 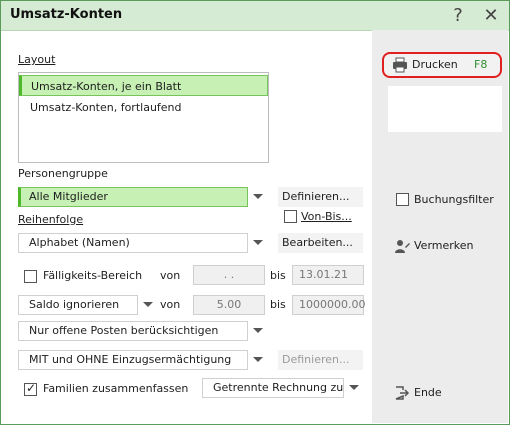 What do you see at coordinates (481, 64) in the screenshot?
I see `print-shortcut: F8` at bounding box center [481, 64].